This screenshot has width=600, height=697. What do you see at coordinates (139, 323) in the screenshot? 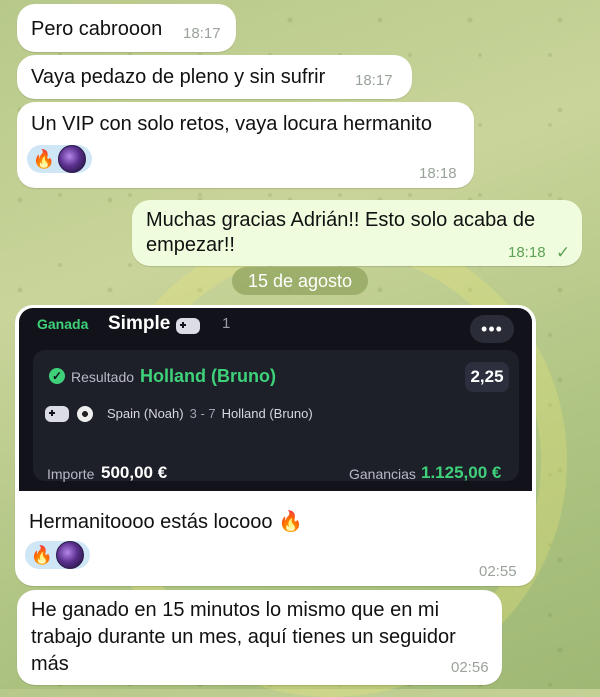
I see `bet-type-label: Simple` at bounding box center [139, 323].